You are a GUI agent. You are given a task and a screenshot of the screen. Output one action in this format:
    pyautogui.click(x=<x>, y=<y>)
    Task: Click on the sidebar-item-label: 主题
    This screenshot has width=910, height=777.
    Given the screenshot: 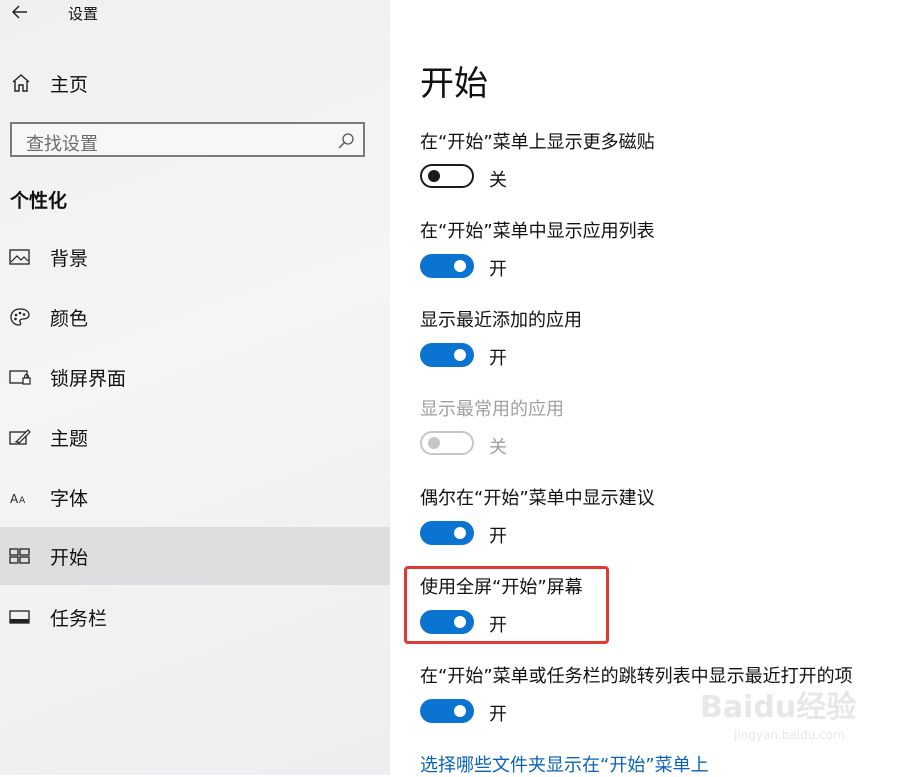 What is the action you would take?
    pyautogui.click(x=69, y=439)
    